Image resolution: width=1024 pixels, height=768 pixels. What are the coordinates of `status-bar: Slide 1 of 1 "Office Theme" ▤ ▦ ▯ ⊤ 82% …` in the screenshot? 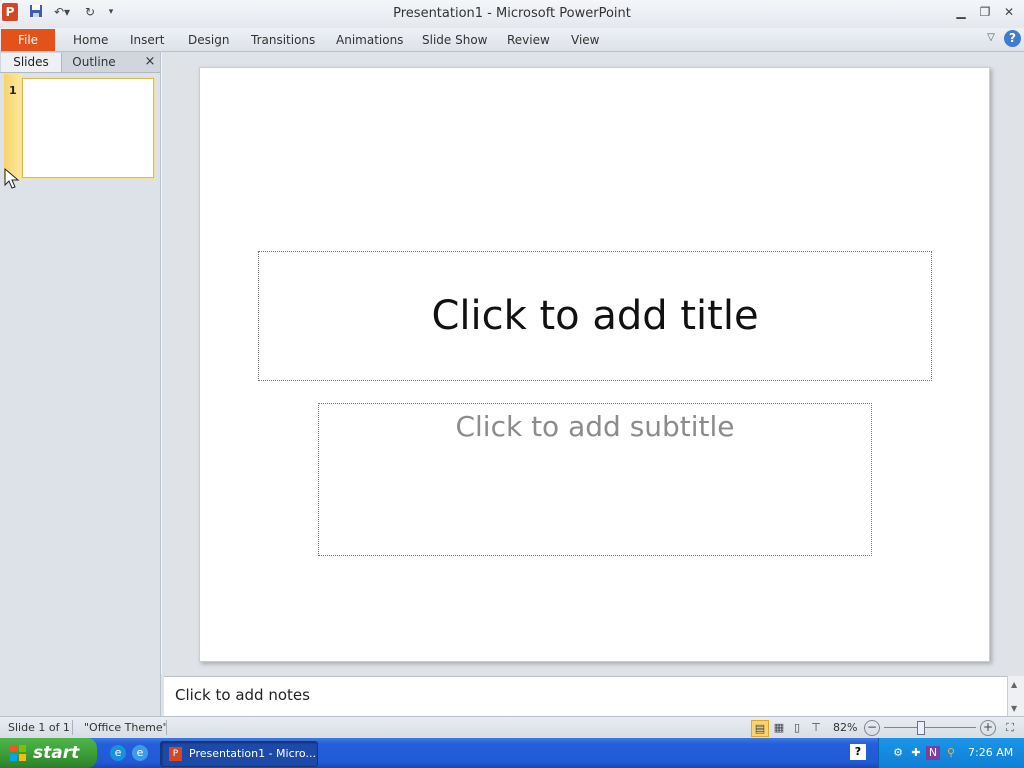 It's located at (512, 727).